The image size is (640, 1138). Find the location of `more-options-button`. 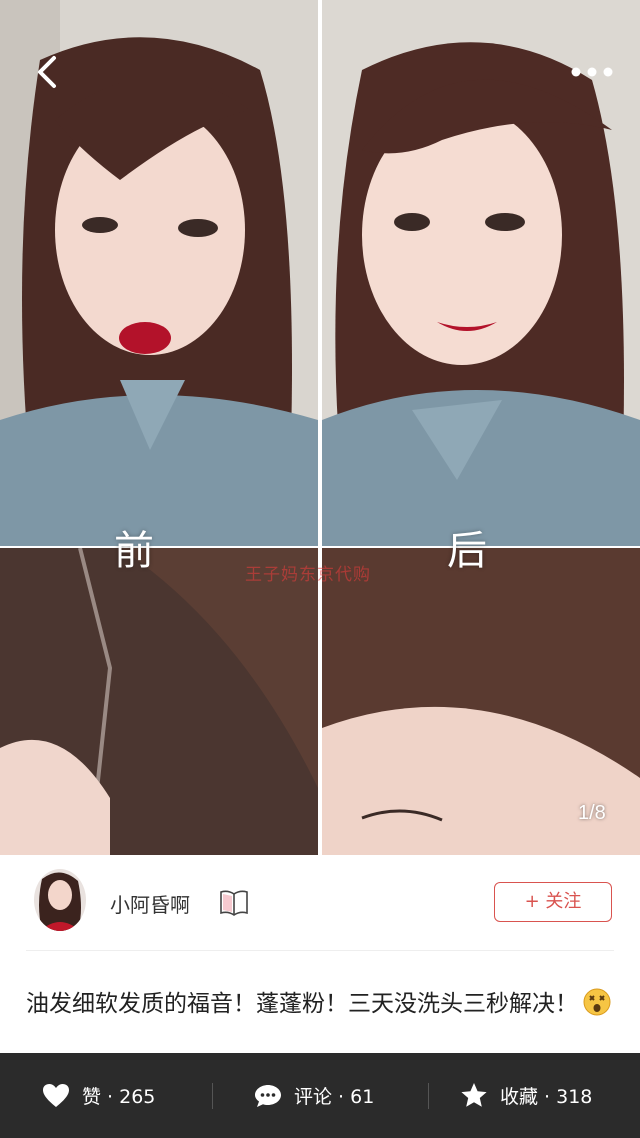

more-options-button is located at coordinates (592, 72).